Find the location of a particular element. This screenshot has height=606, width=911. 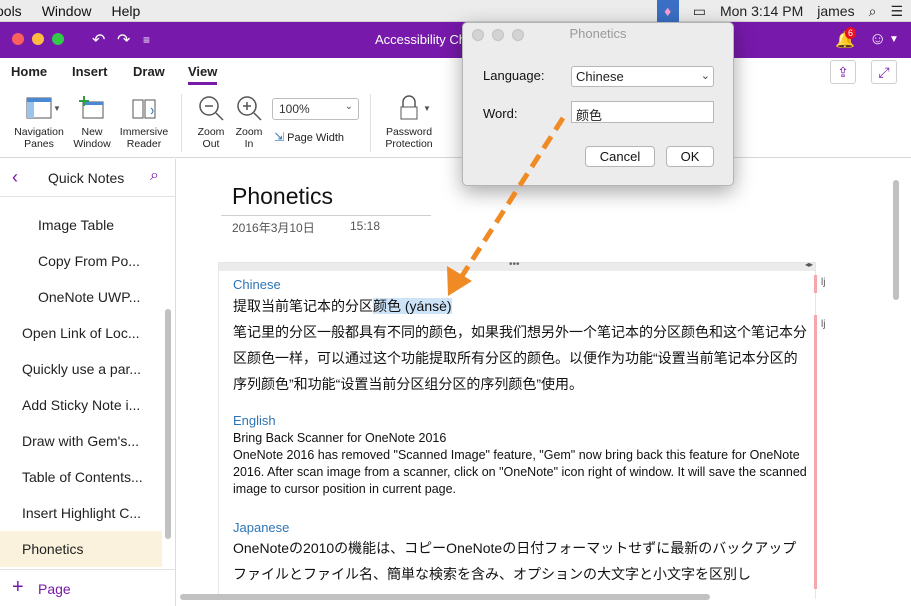

new-window-label: New Window is located at coordinates (92, 138).